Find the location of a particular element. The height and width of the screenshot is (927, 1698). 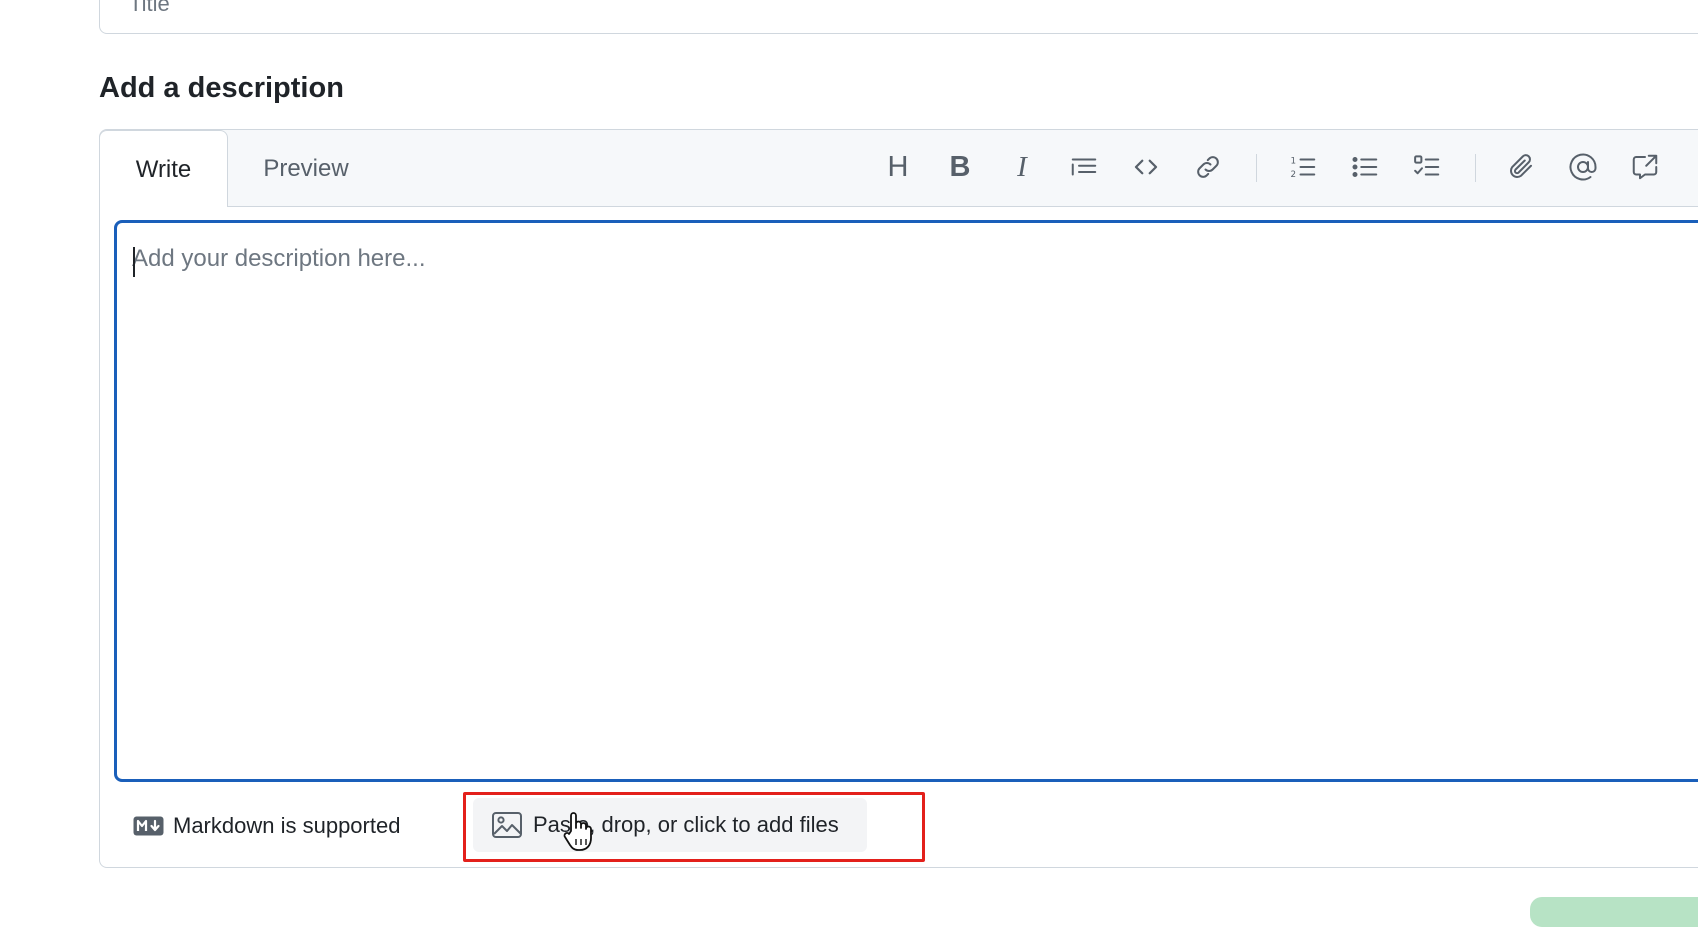

quote-icon is located at coordinates (1084, 167).